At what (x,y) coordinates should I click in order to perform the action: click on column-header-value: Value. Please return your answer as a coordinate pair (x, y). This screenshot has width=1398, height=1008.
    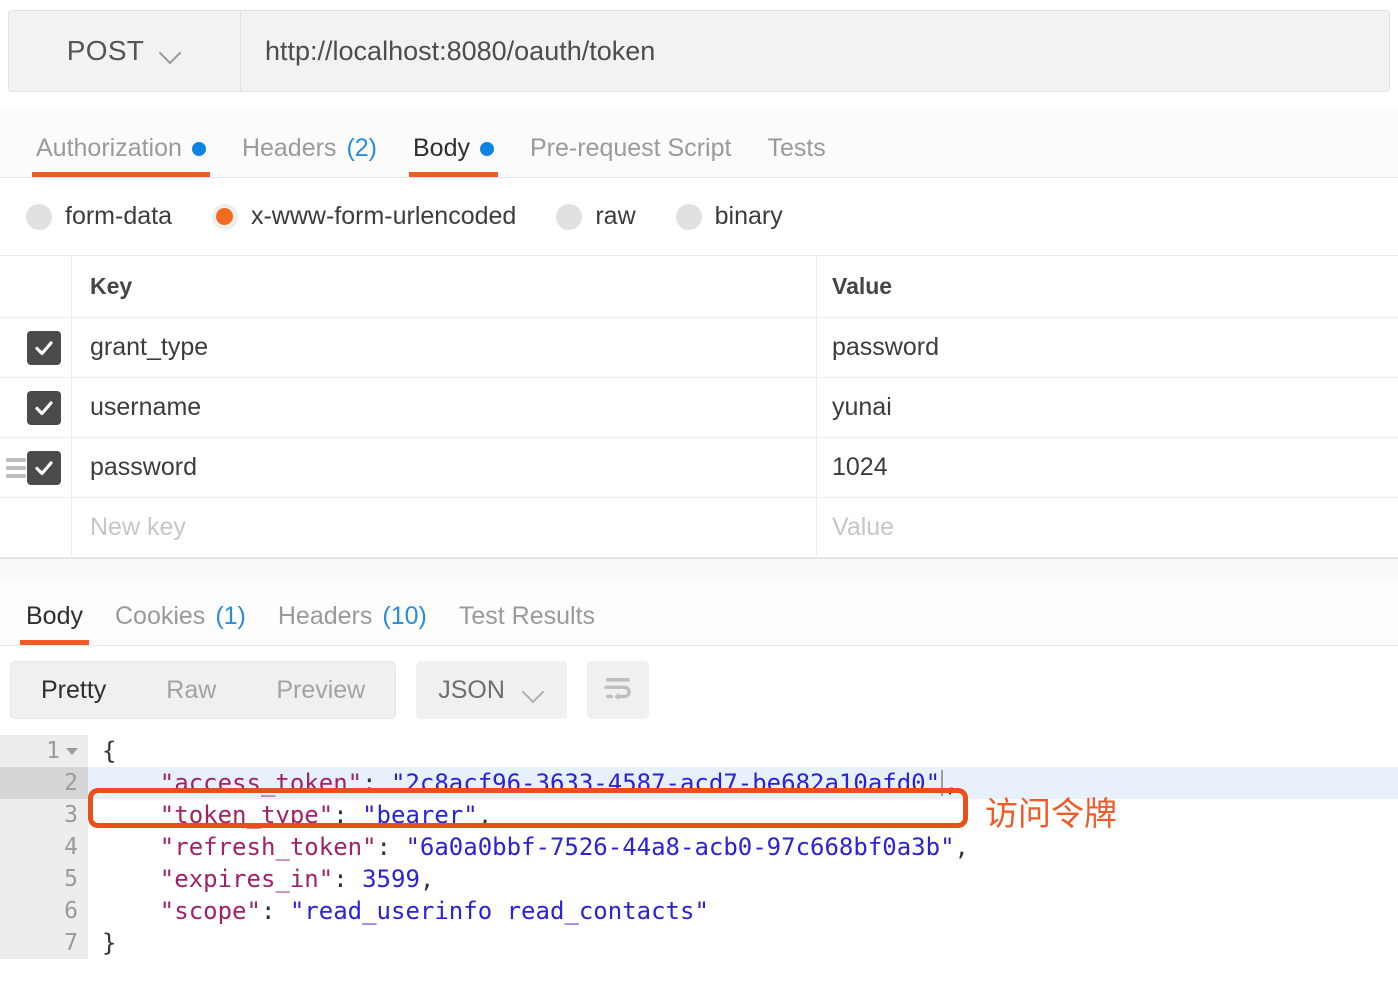
    Looking at the image, I should click on (862, 286).